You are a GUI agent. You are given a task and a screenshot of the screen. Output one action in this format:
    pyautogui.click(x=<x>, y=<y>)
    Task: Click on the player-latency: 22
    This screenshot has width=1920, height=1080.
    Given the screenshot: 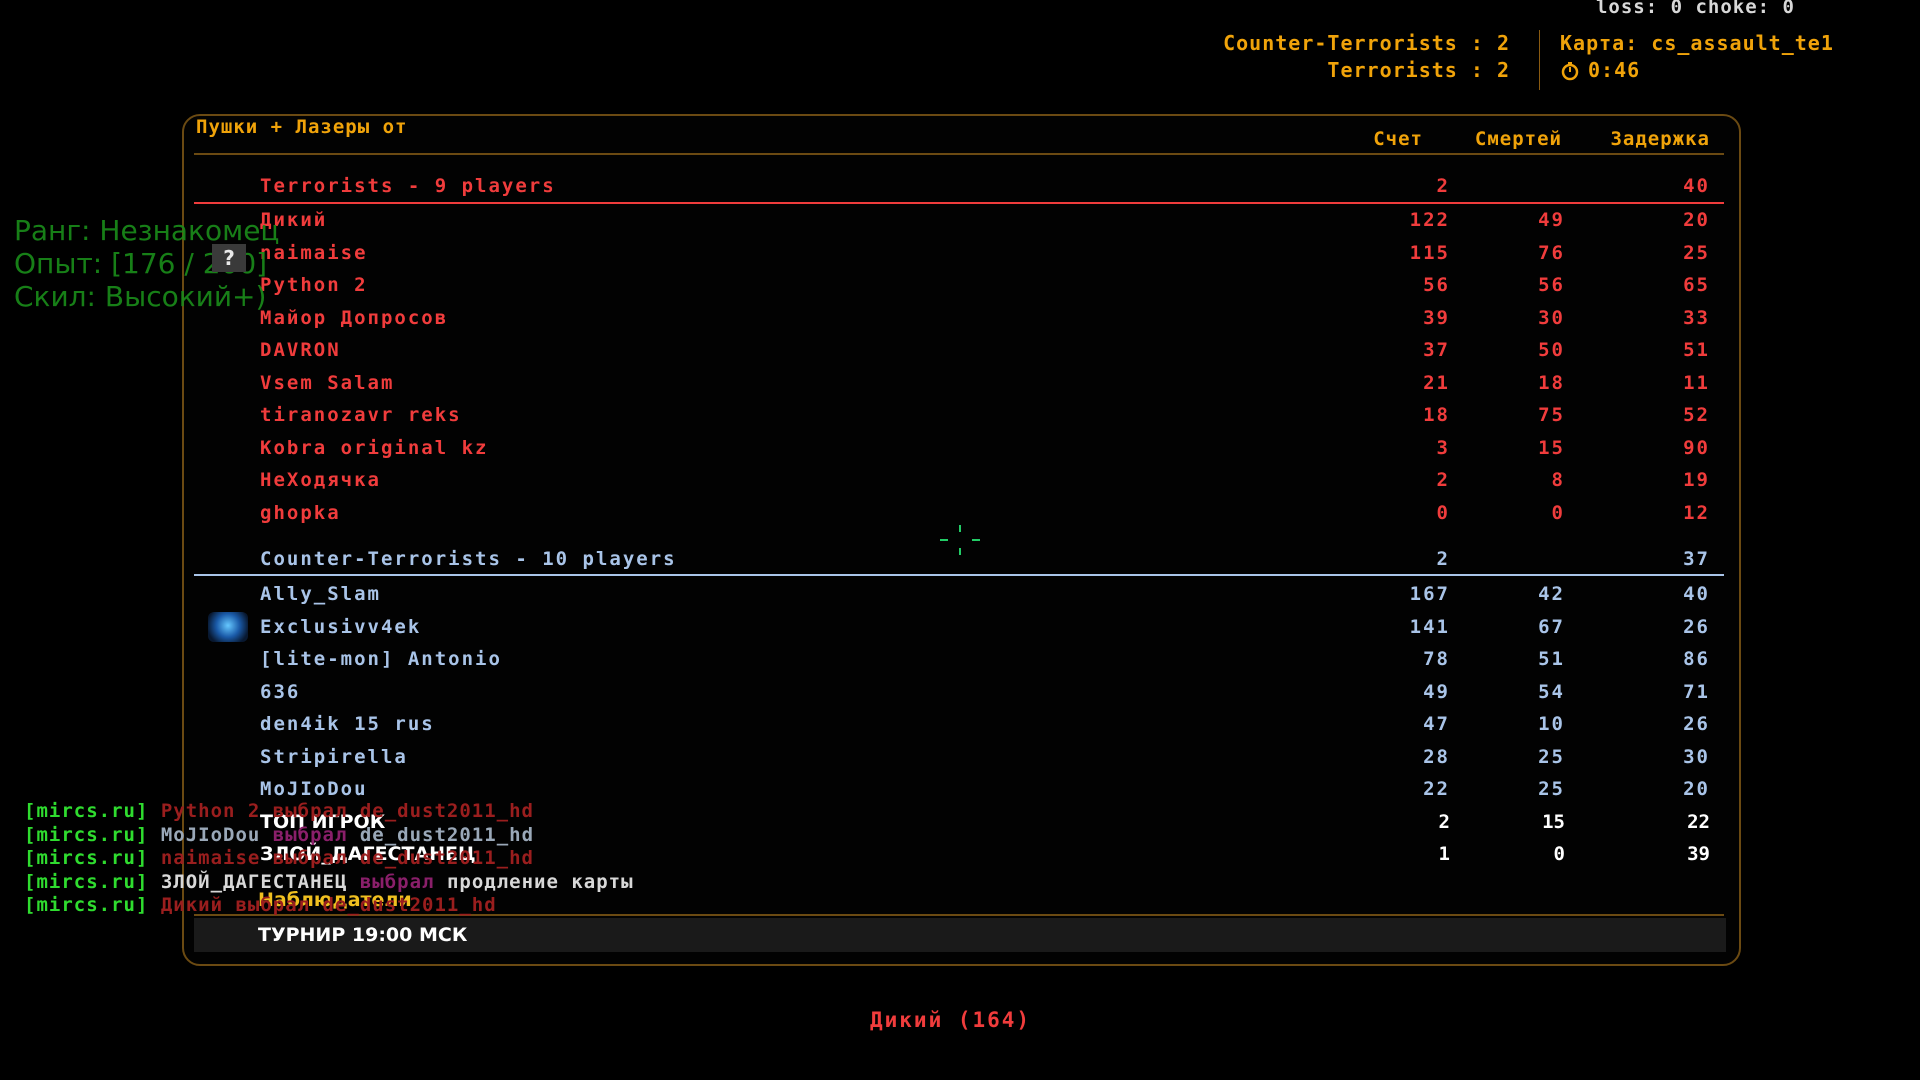 What is the action you would take?
    pyautogui.click(x=1698, y=821)
    